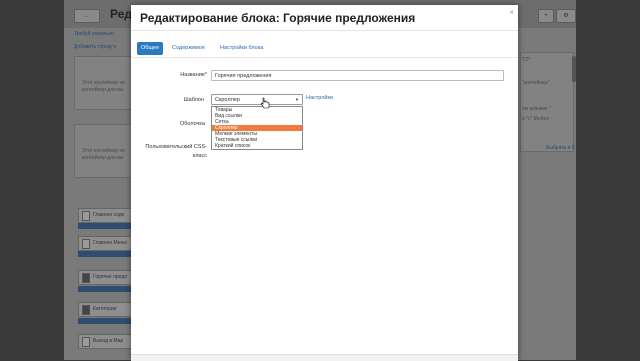 The image size is (640, 361). Describe the element at coordinates (188, 48) in the screenshot. I see `tab-content: Содержимое` at that location.